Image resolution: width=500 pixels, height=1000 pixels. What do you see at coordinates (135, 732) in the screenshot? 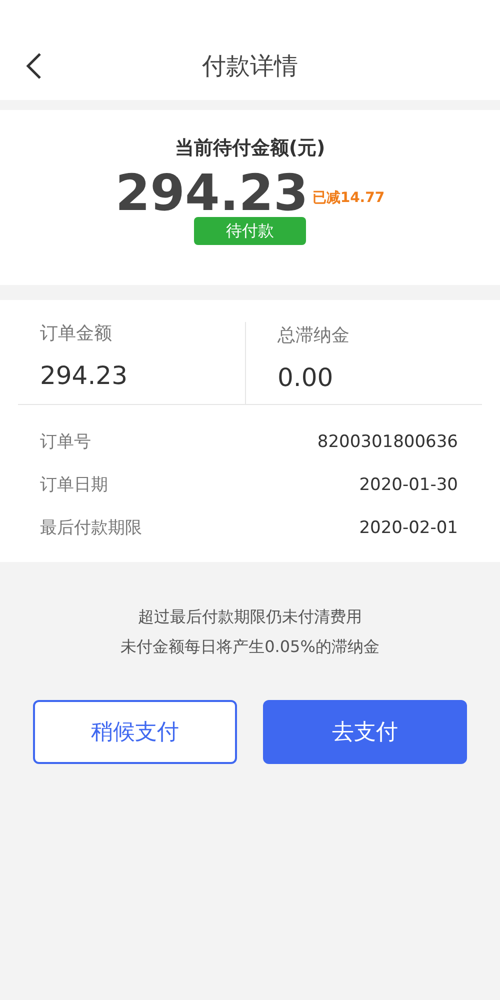
I see `later-button: 稍候支付` at bounding box center [135, 732].